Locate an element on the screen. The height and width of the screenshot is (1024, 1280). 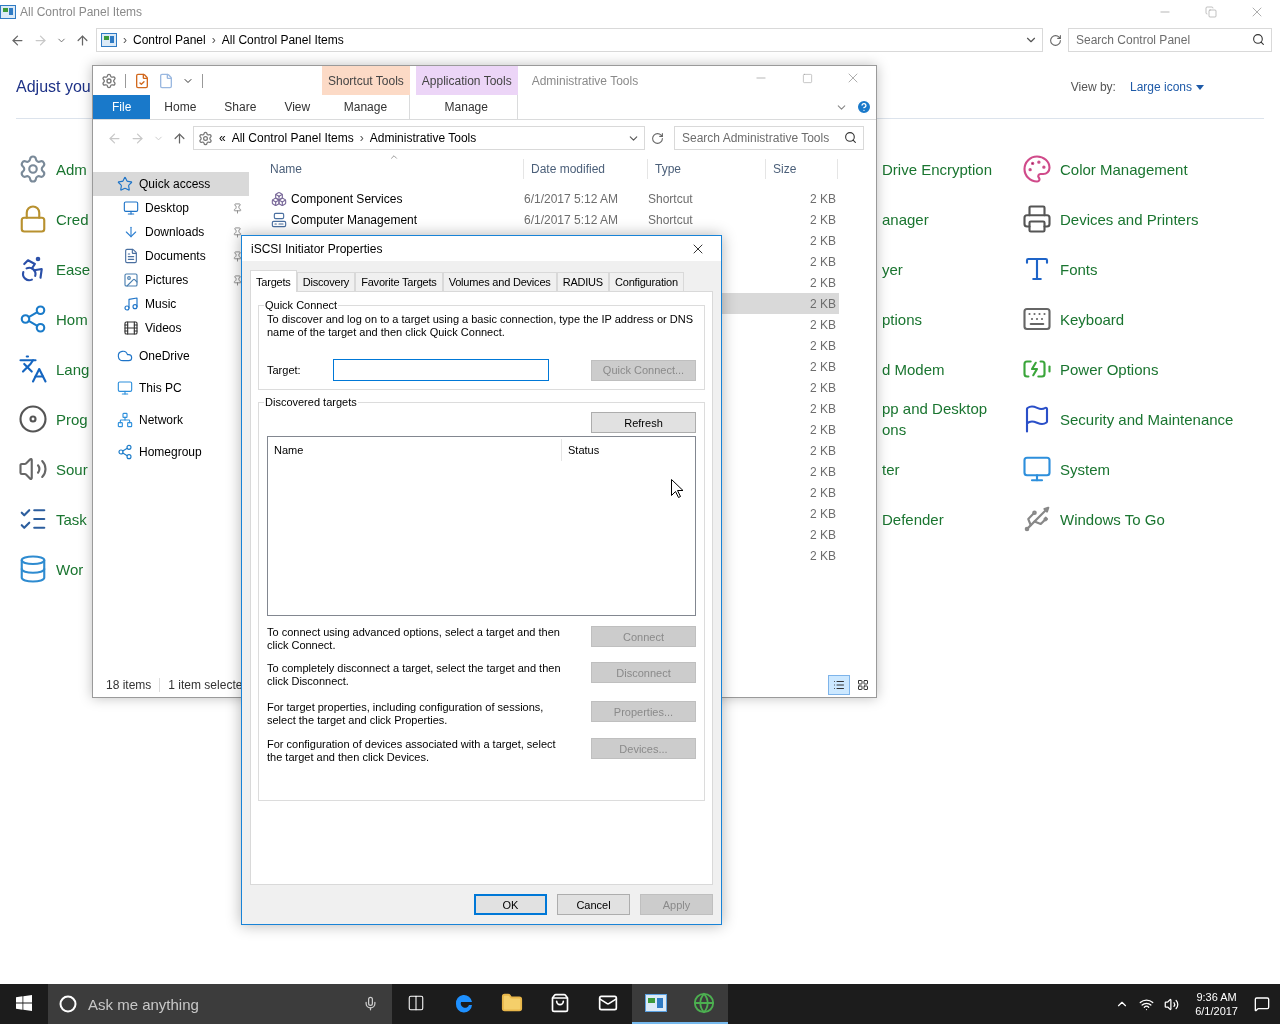
search-field: Search Administrative Tools is located at coordinates (769, 138).